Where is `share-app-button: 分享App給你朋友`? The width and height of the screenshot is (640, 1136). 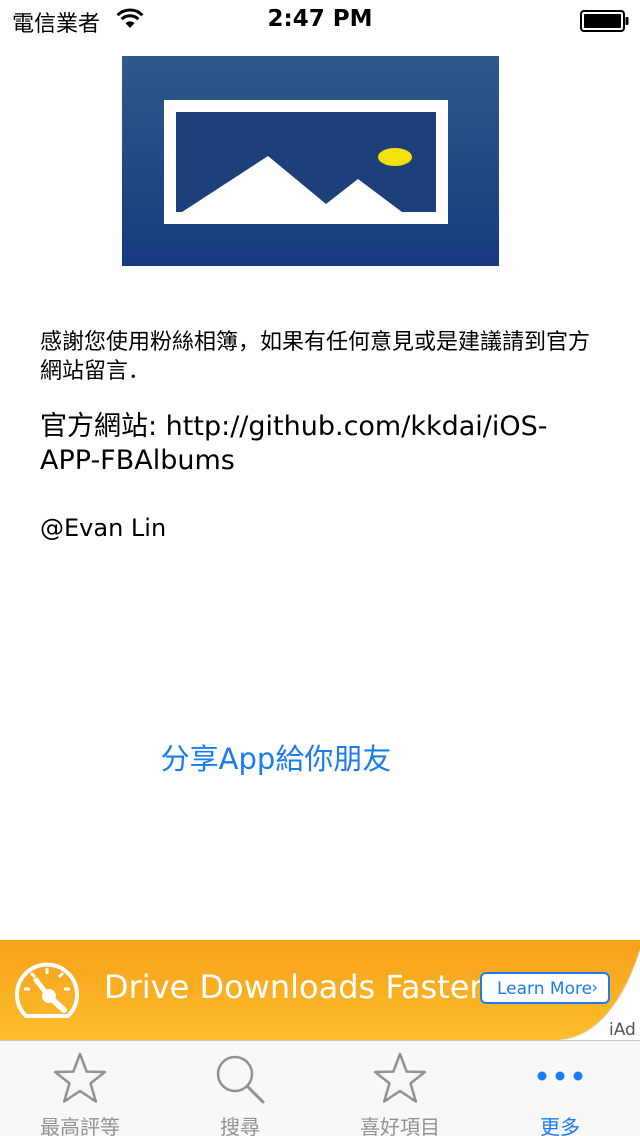 share-app-button: 分享App給你朋友 is located at coordinates (276, 757).